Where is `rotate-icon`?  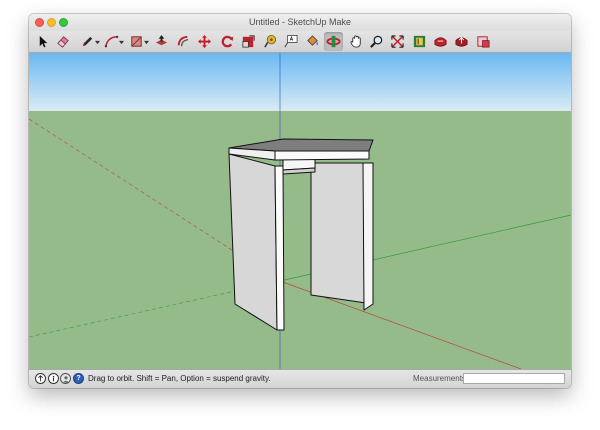 rotate-icon is located at coordinates (227, 41).